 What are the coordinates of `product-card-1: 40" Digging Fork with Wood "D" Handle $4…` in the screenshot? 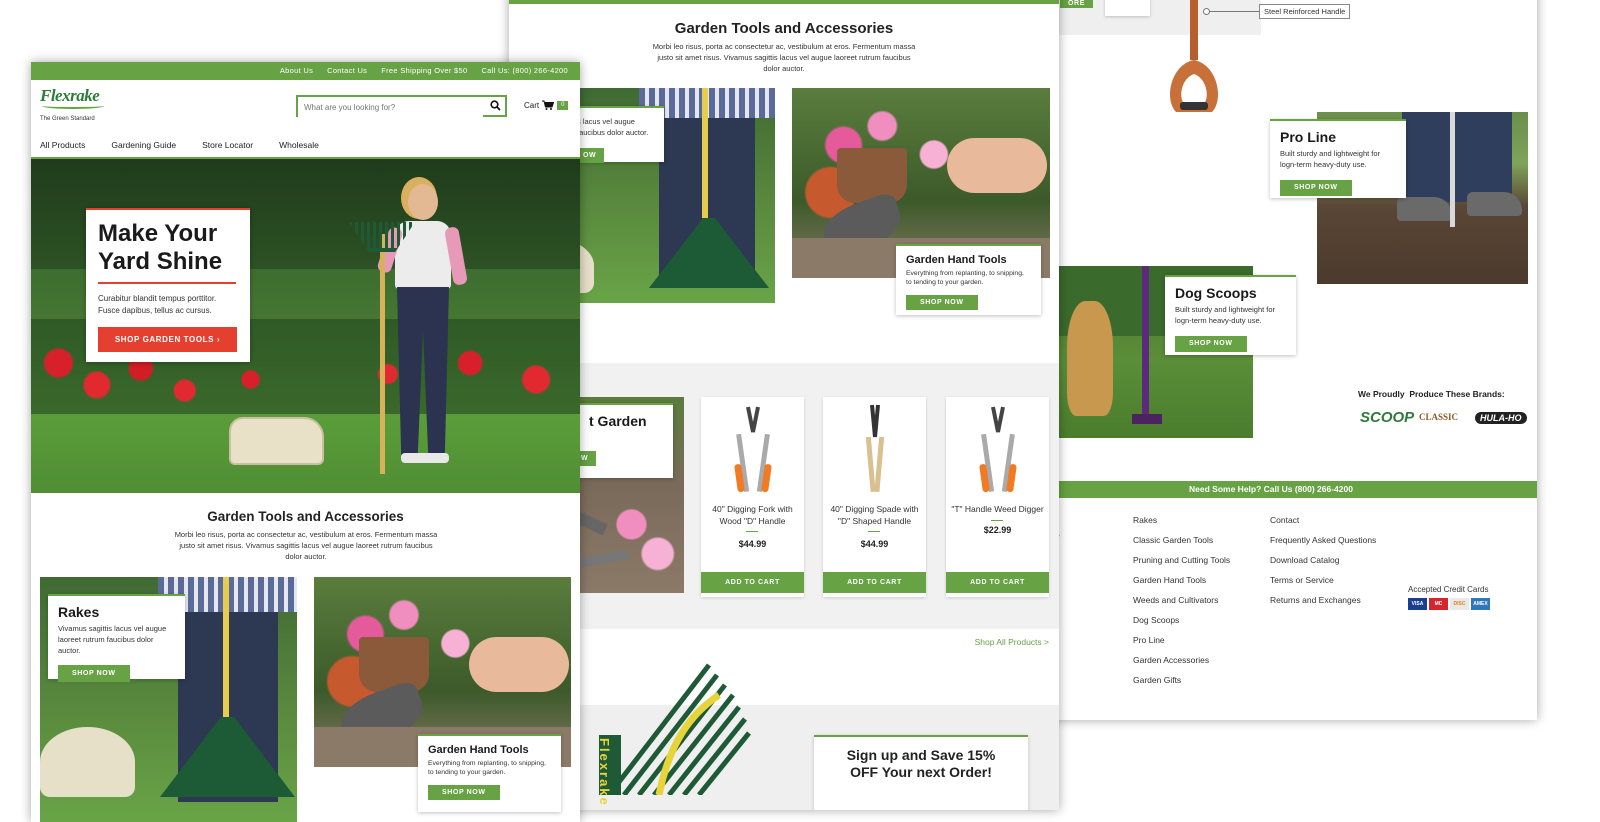 It's located at (752, 497).